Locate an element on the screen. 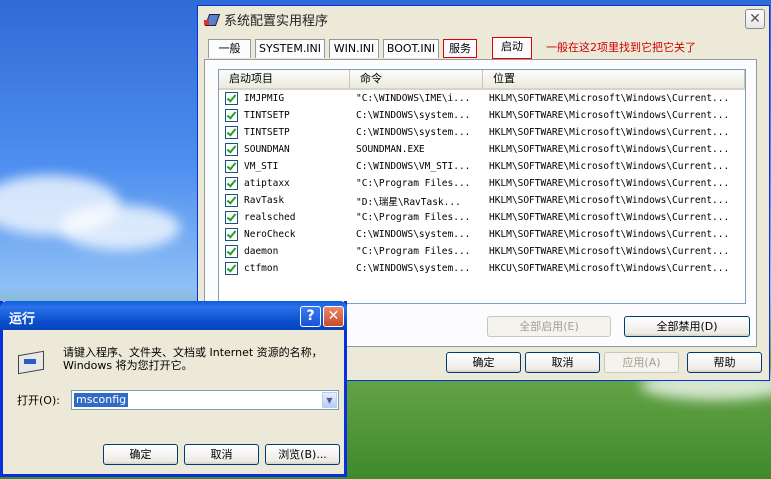 The width and height of the screenshot is (771, 479). close-icon: ✕ is located at coordinates (333, 316).